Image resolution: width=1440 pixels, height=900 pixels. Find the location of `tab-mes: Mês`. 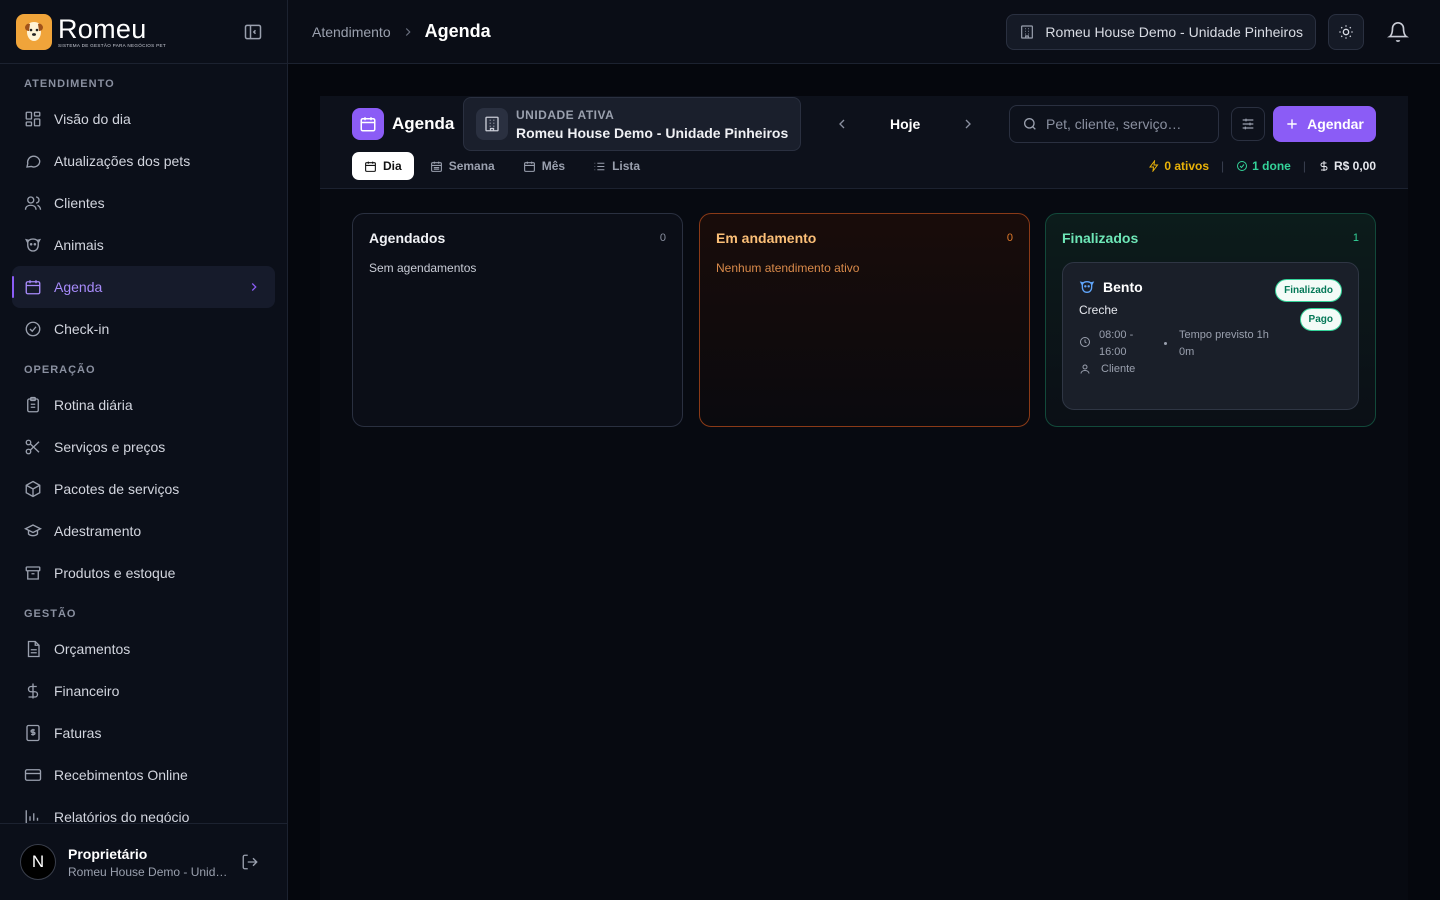

tab-mes: Mês is located at coordinates (544, 166).